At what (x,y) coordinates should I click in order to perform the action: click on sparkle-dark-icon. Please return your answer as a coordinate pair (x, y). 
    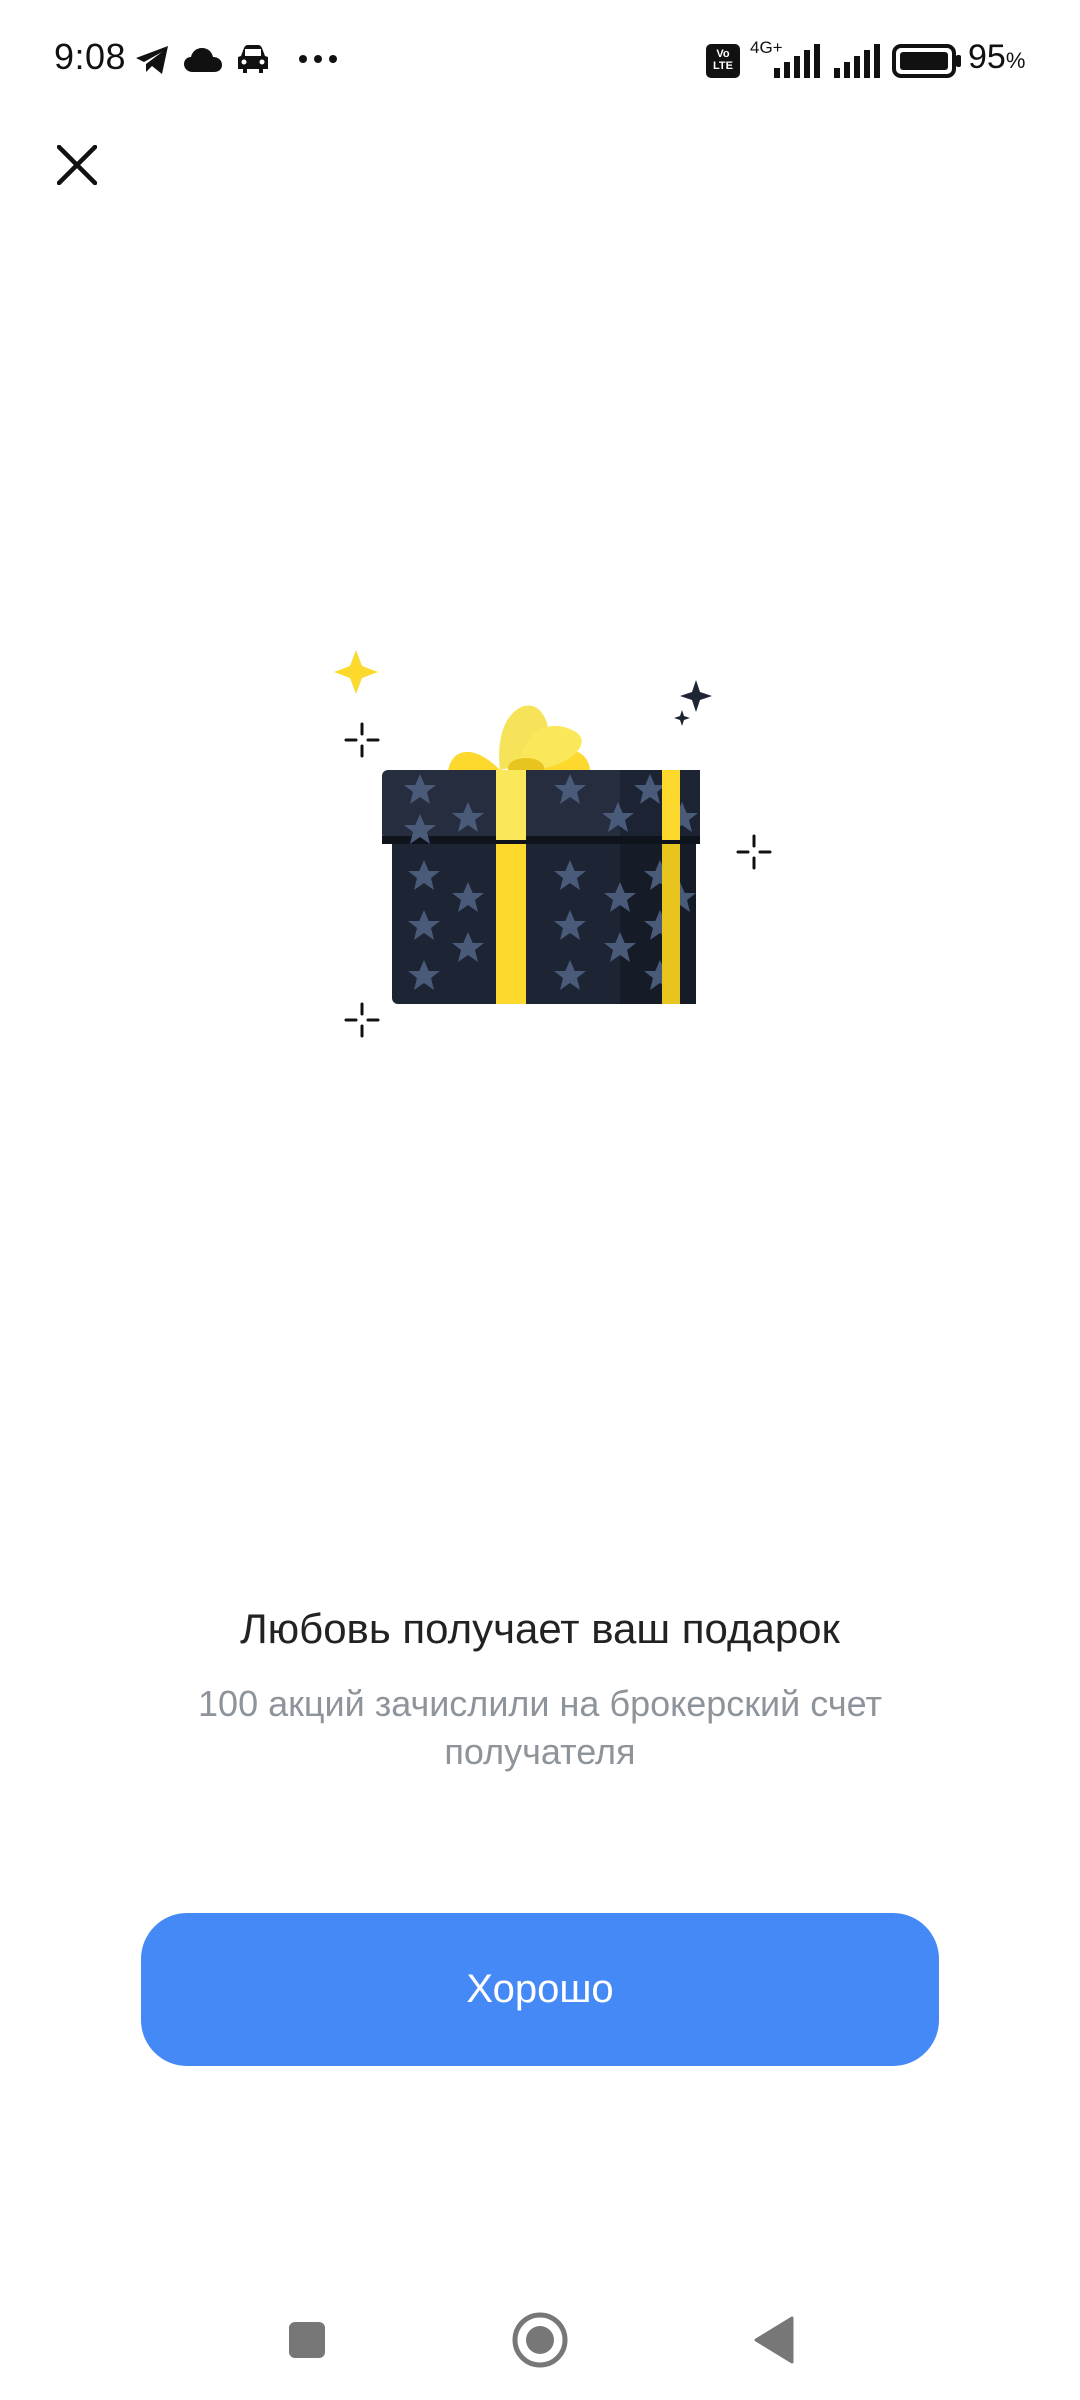
    Looking at the image, I should click on (696, 696).